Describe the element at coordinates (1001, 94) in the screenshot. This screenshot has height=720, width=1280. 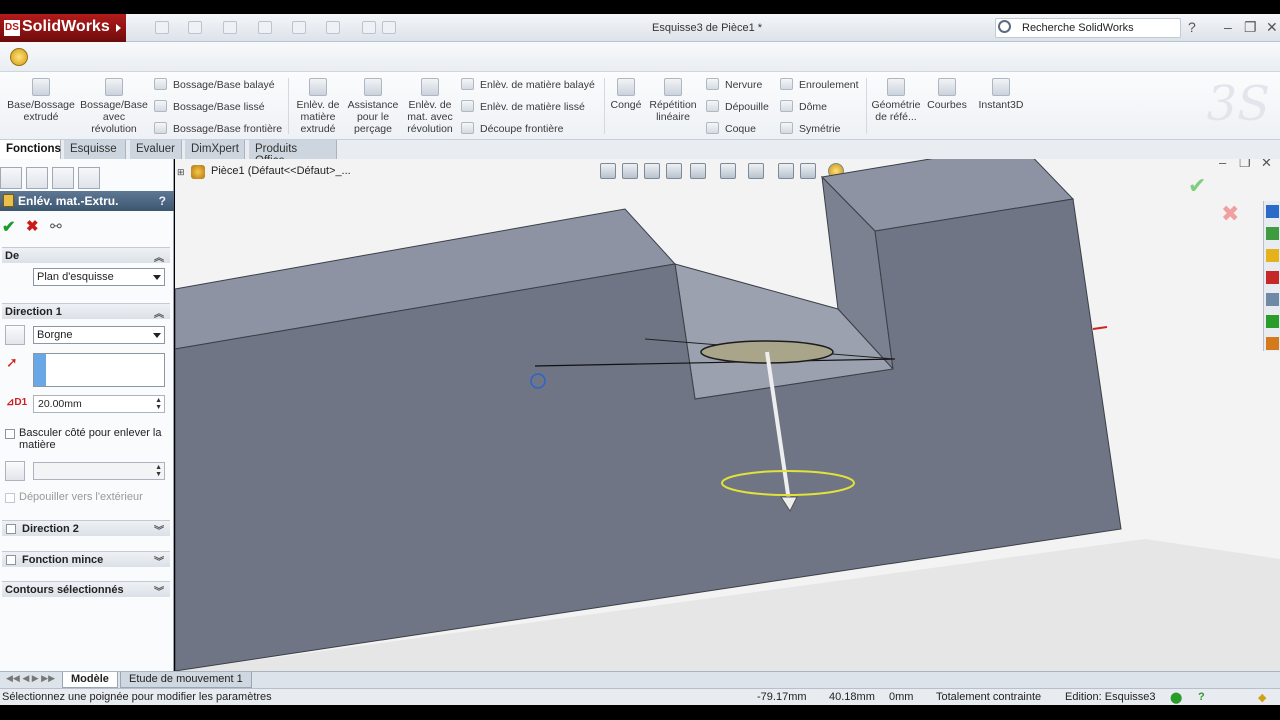
I see `instant3d-button: Instant3D` at that location.